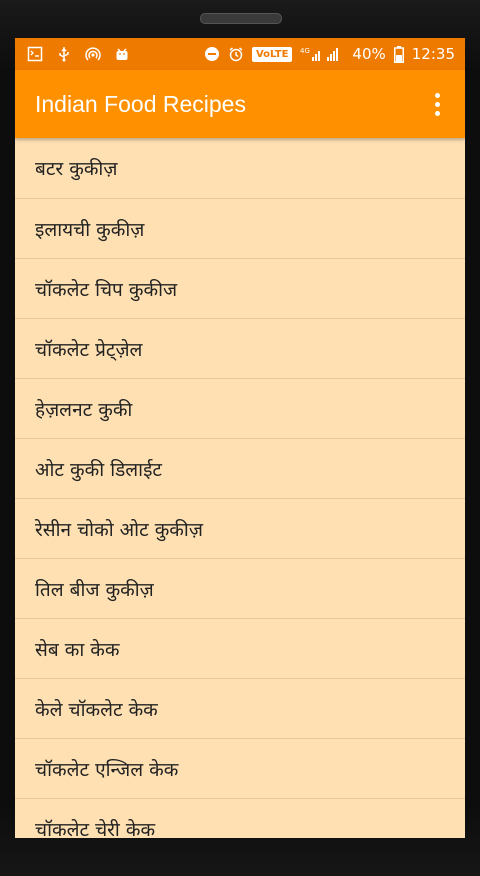 Image resolution: width=480 pixels, height=876 pixels. I want to click on more-vert-icon, so click(437, 104).